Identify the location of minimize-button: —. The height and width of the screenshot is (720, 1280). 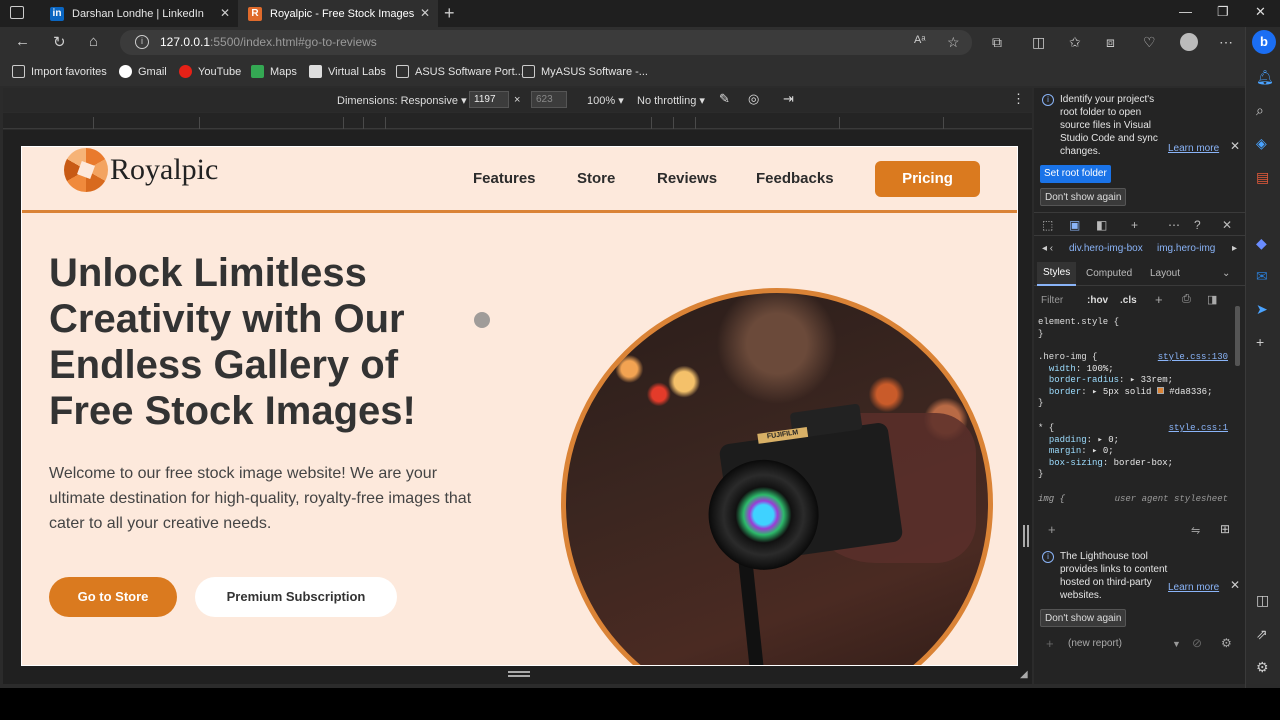
(1185, 11).